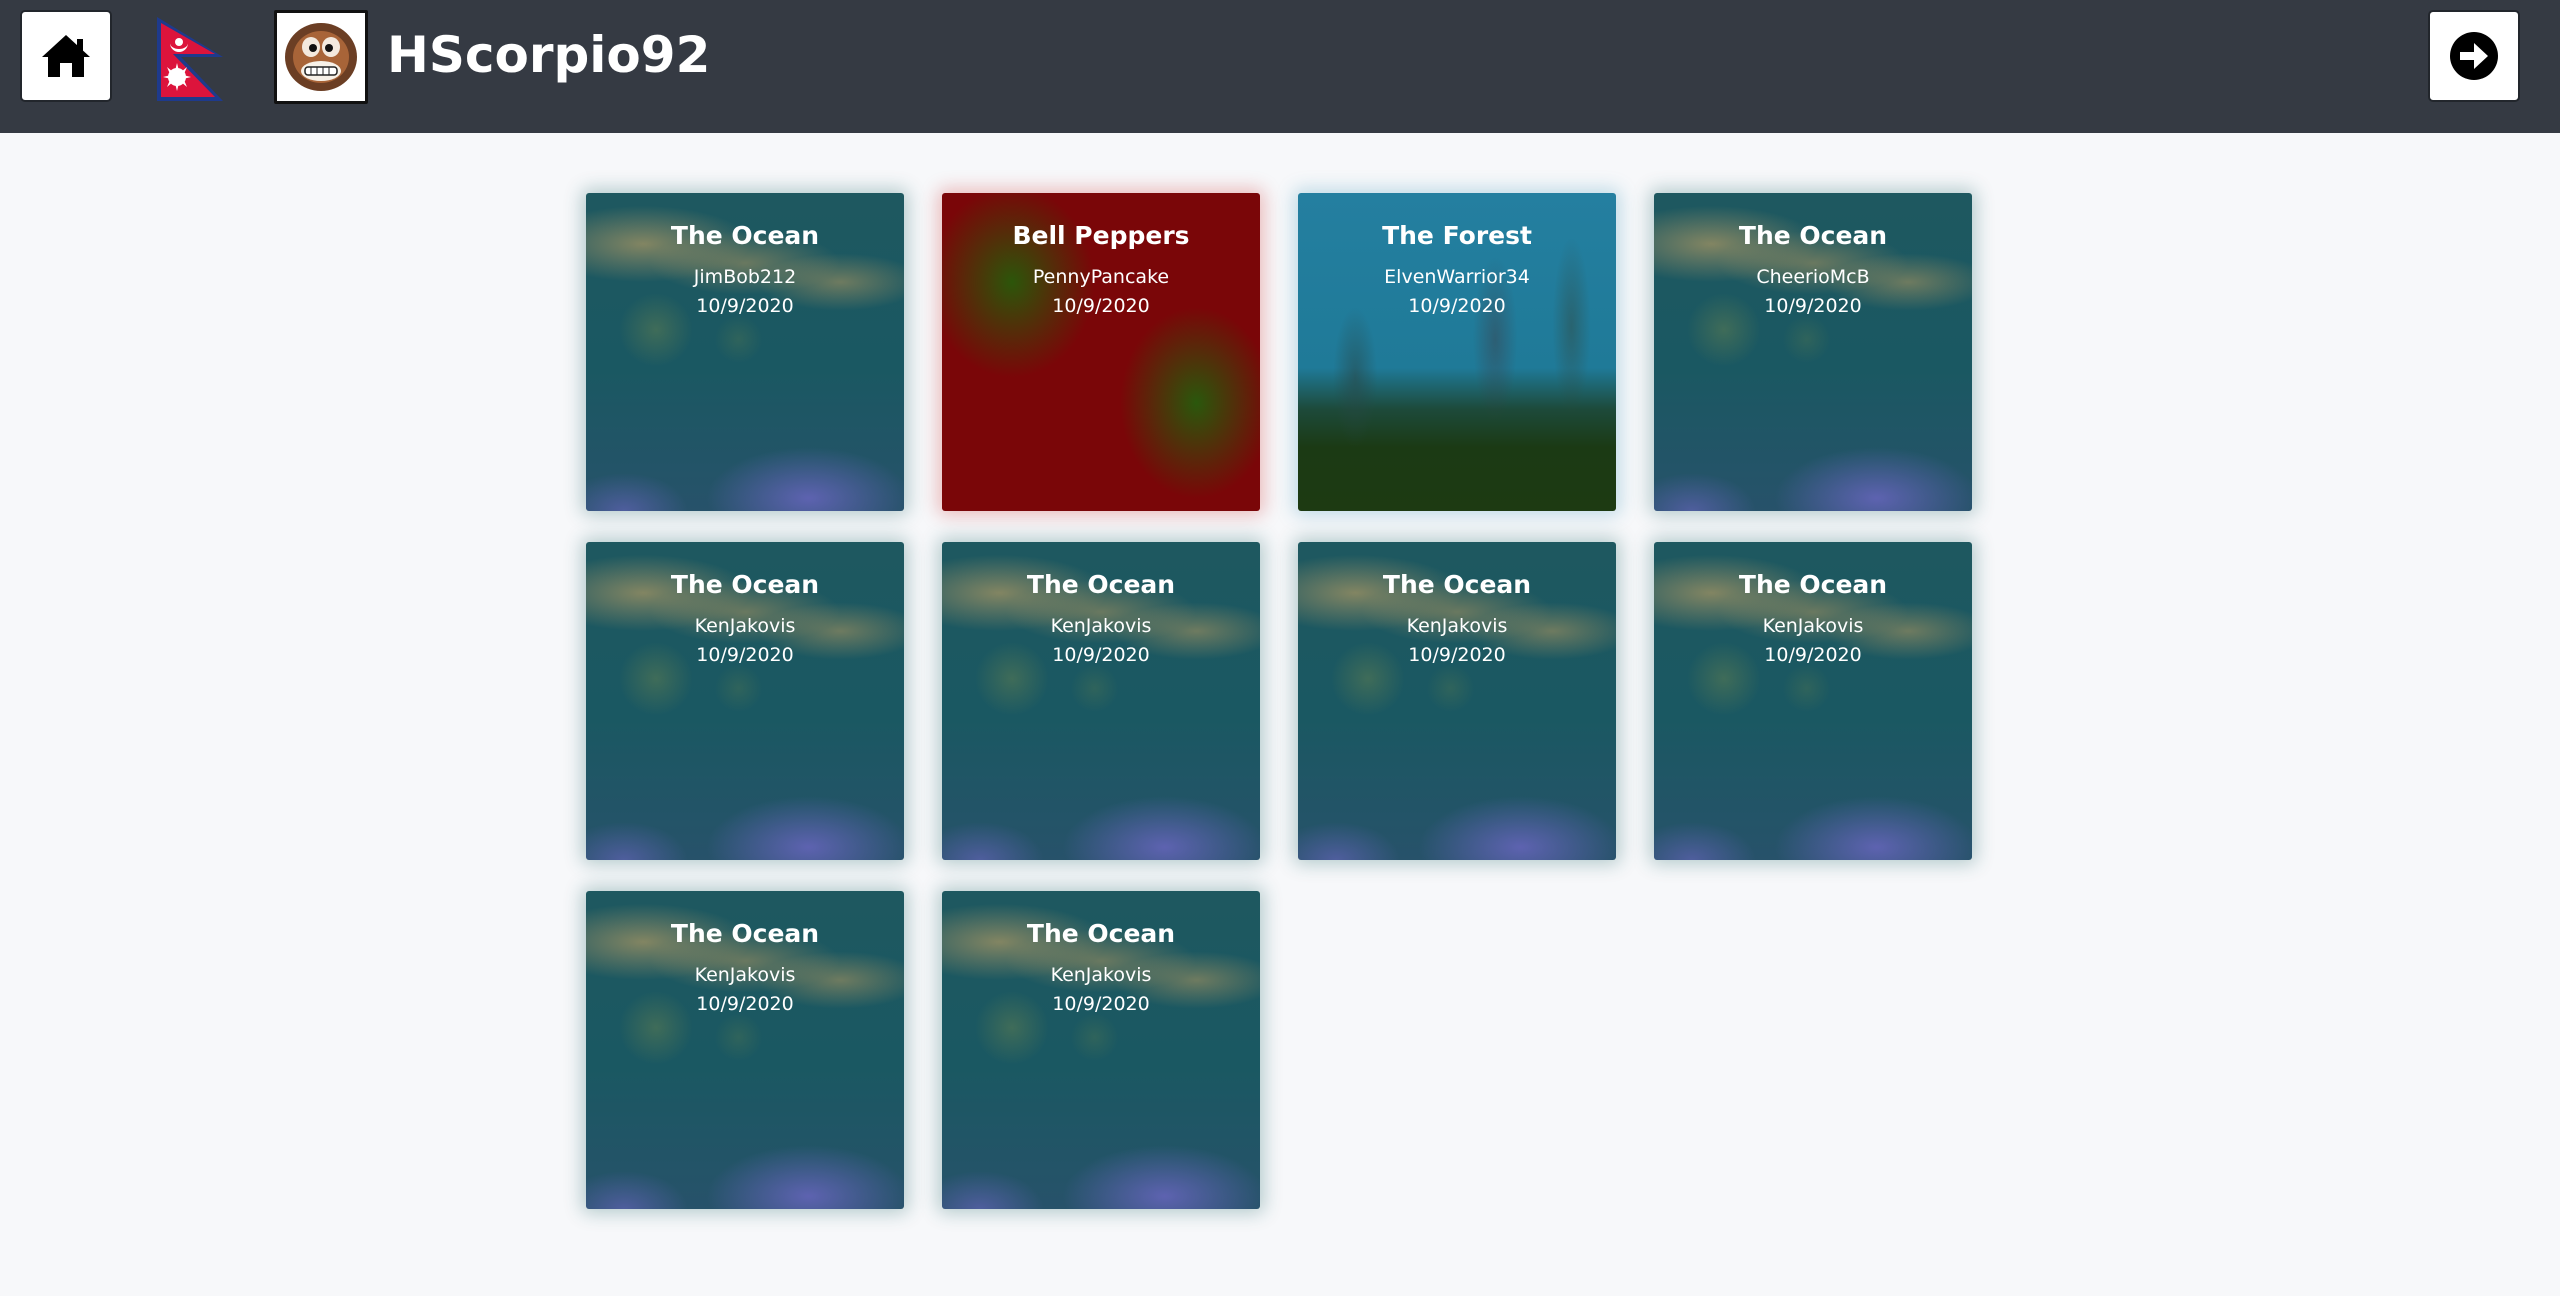 This screenshot has width=2560, height=1296. Describe the element at coordinates (1813, 277) in the screenshot. I see `card-author: CheerioMcB` at that location.